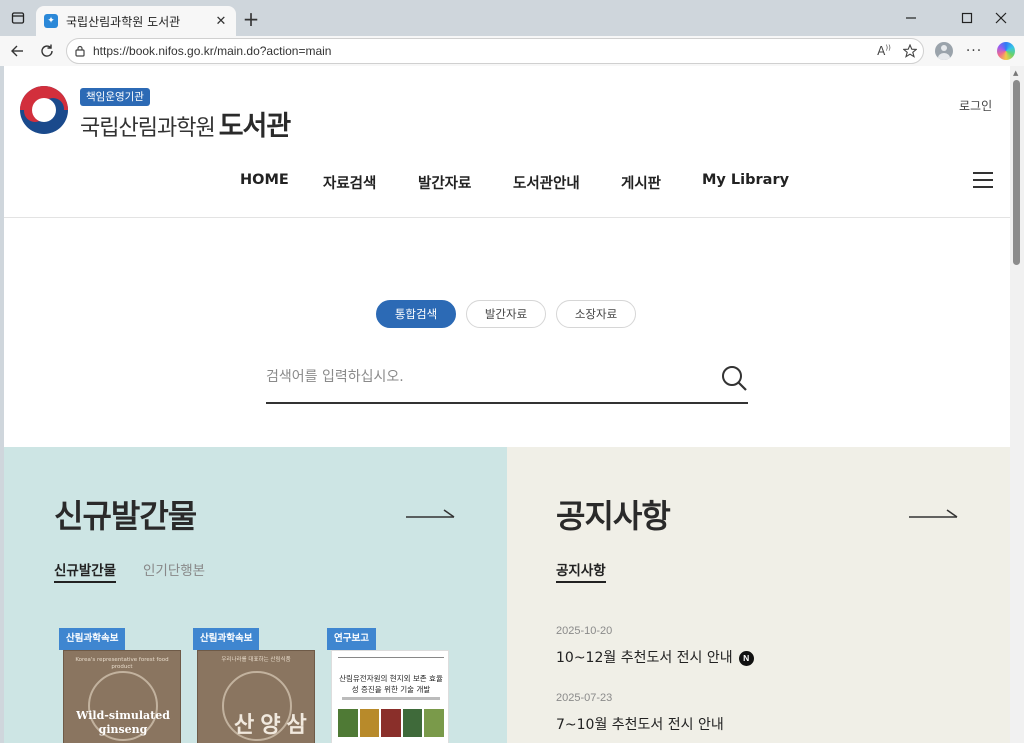 The height and width of the screenshot is (743, 1024). What do you see at coordinates (967, 18) in the screenshot?
I see `maximize-icon` at bounding box center [967, 18].